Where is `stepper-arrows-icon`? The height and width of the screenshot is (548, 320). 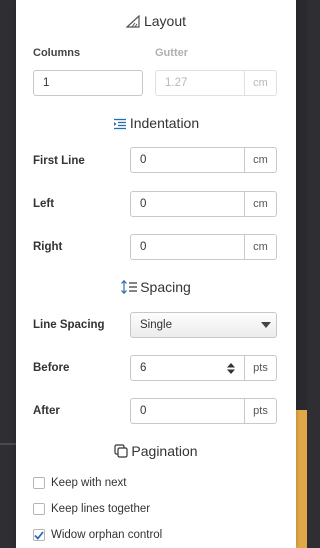 stepper-arrows-icon is located at coordinates (231, 368).